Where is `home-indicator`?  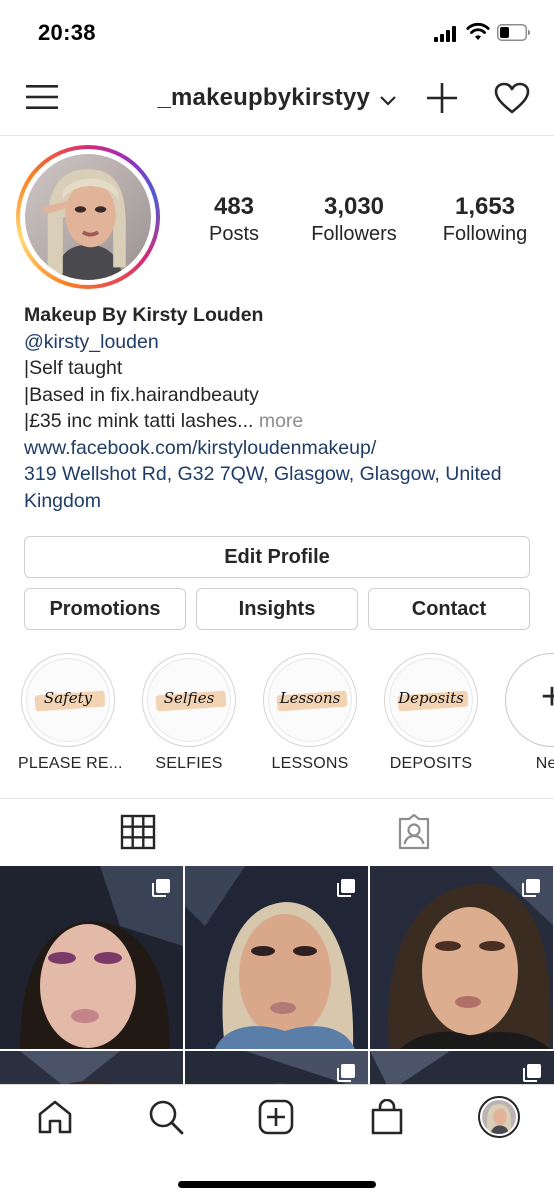 home-indicator is located at coordinates (277, 1184).